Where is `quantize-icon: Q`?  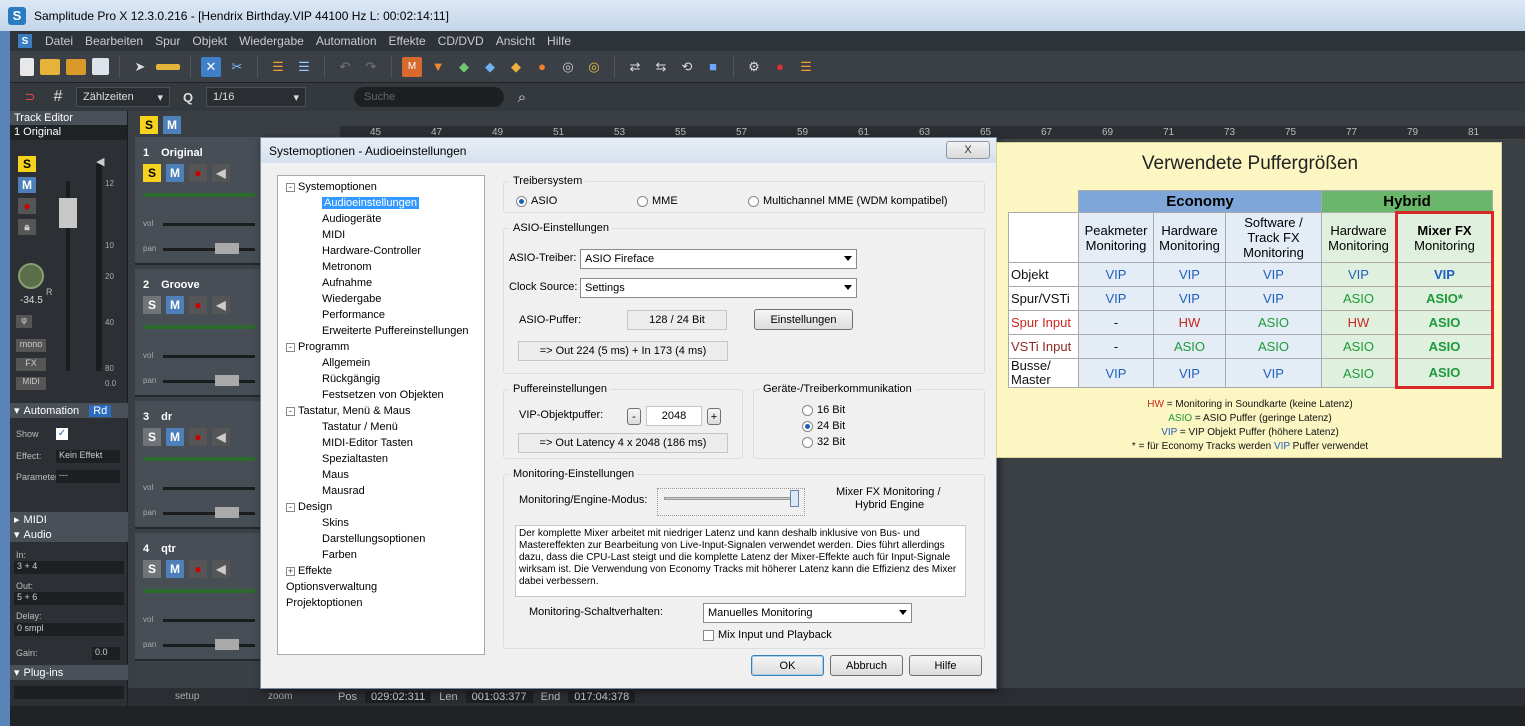
quantize-icon: Q is located at coordinates (188, 97).